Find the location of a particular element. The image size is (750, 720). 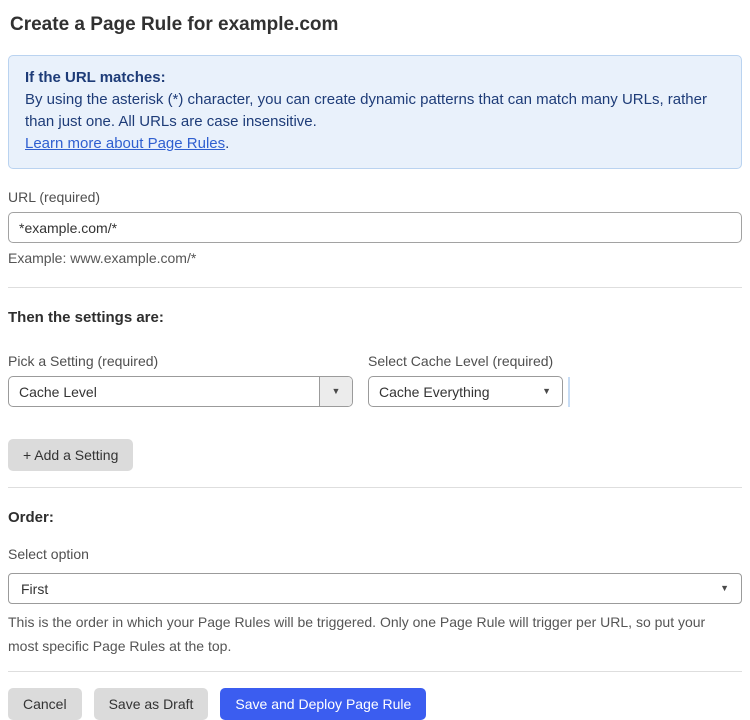

setting-picker-select: Cache Level ▼ is located at coordinates (180, 391).